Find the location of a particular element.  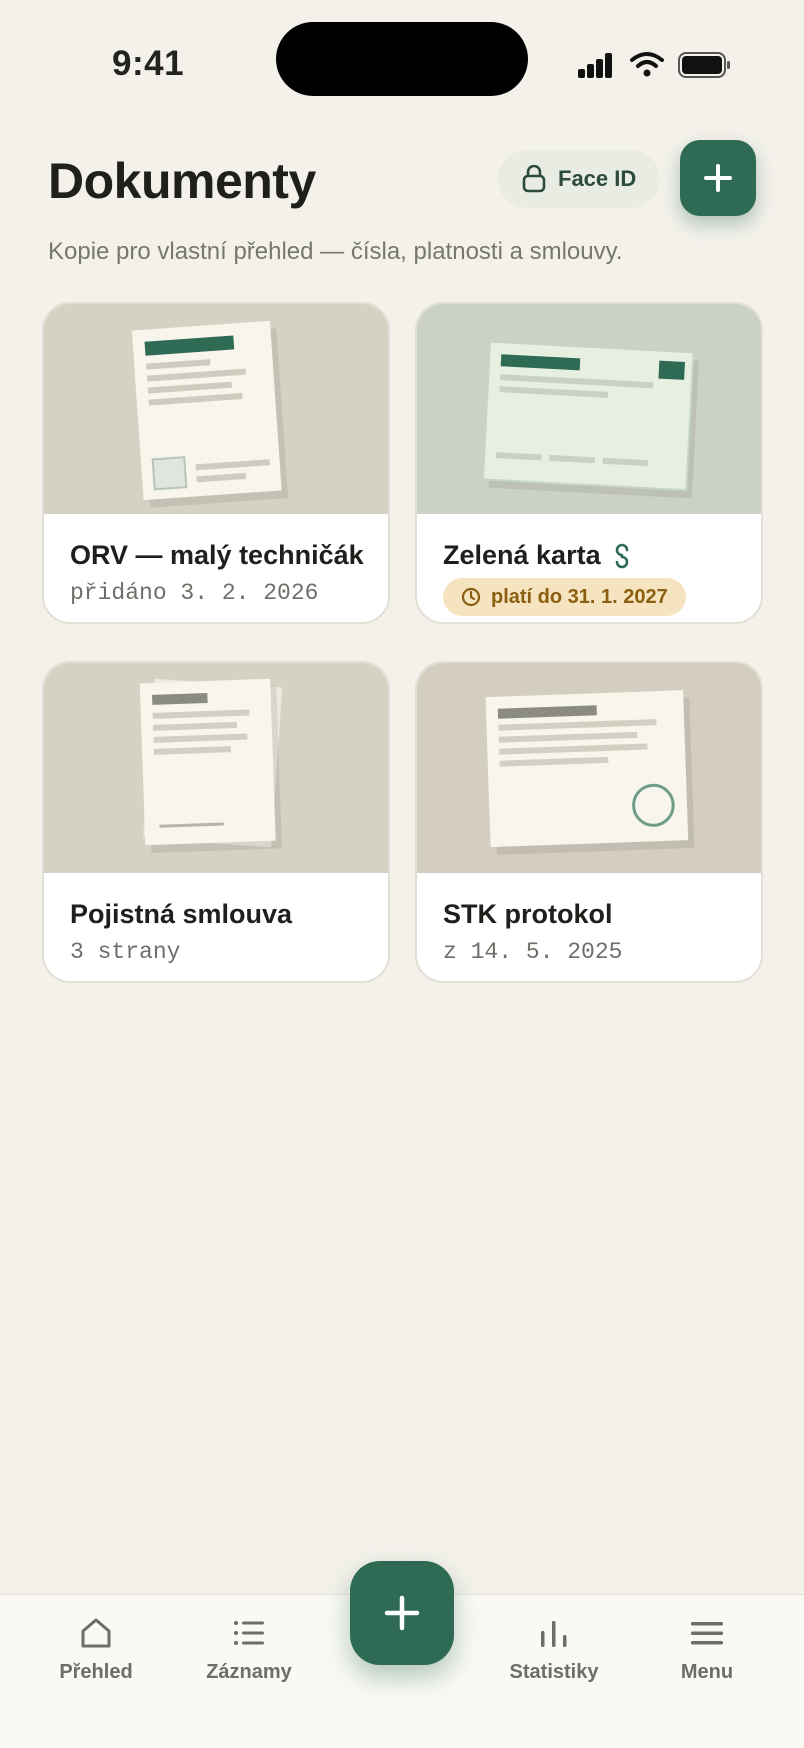

tab-label: Statistiky is located at coordinates (554, 1672).